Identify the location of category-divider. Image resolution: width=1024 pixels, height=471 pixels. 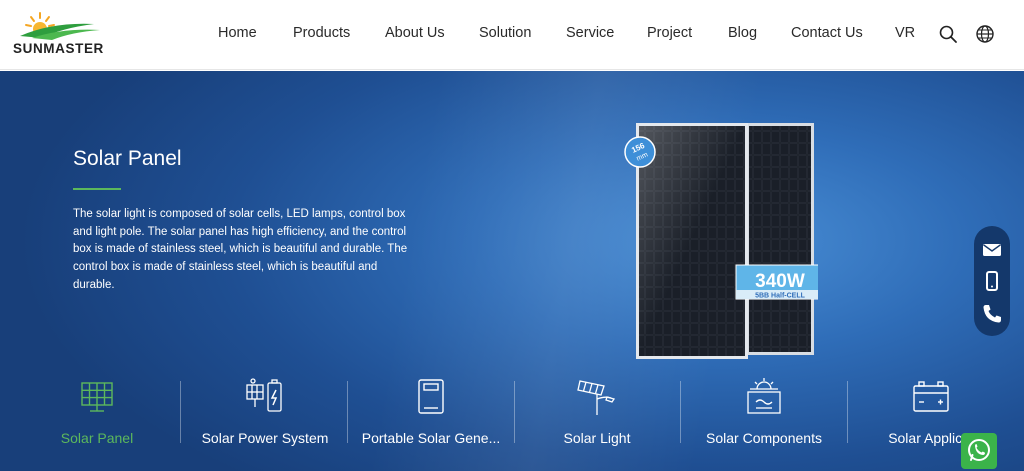
(180, 412).